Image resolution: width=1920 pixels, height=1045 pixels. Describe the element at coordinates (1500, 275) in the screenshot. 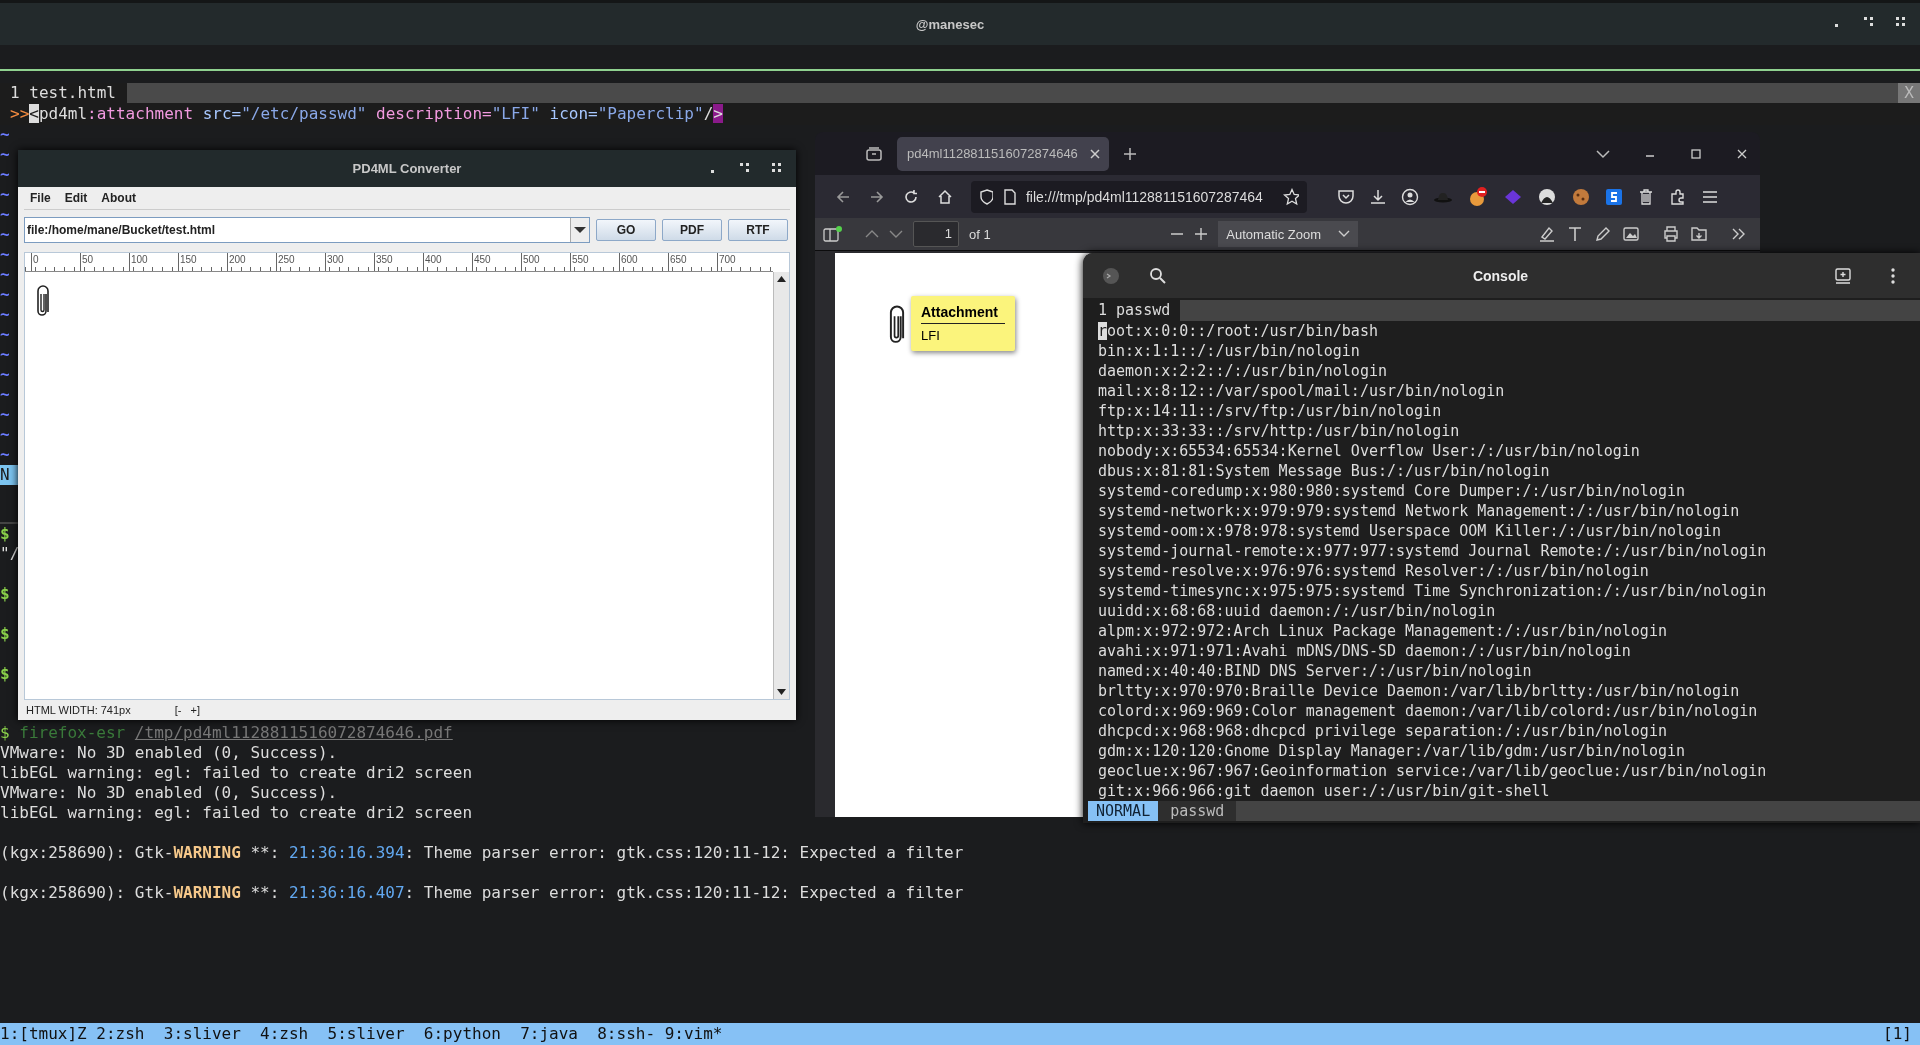

I see `window-title: Console` at that location.